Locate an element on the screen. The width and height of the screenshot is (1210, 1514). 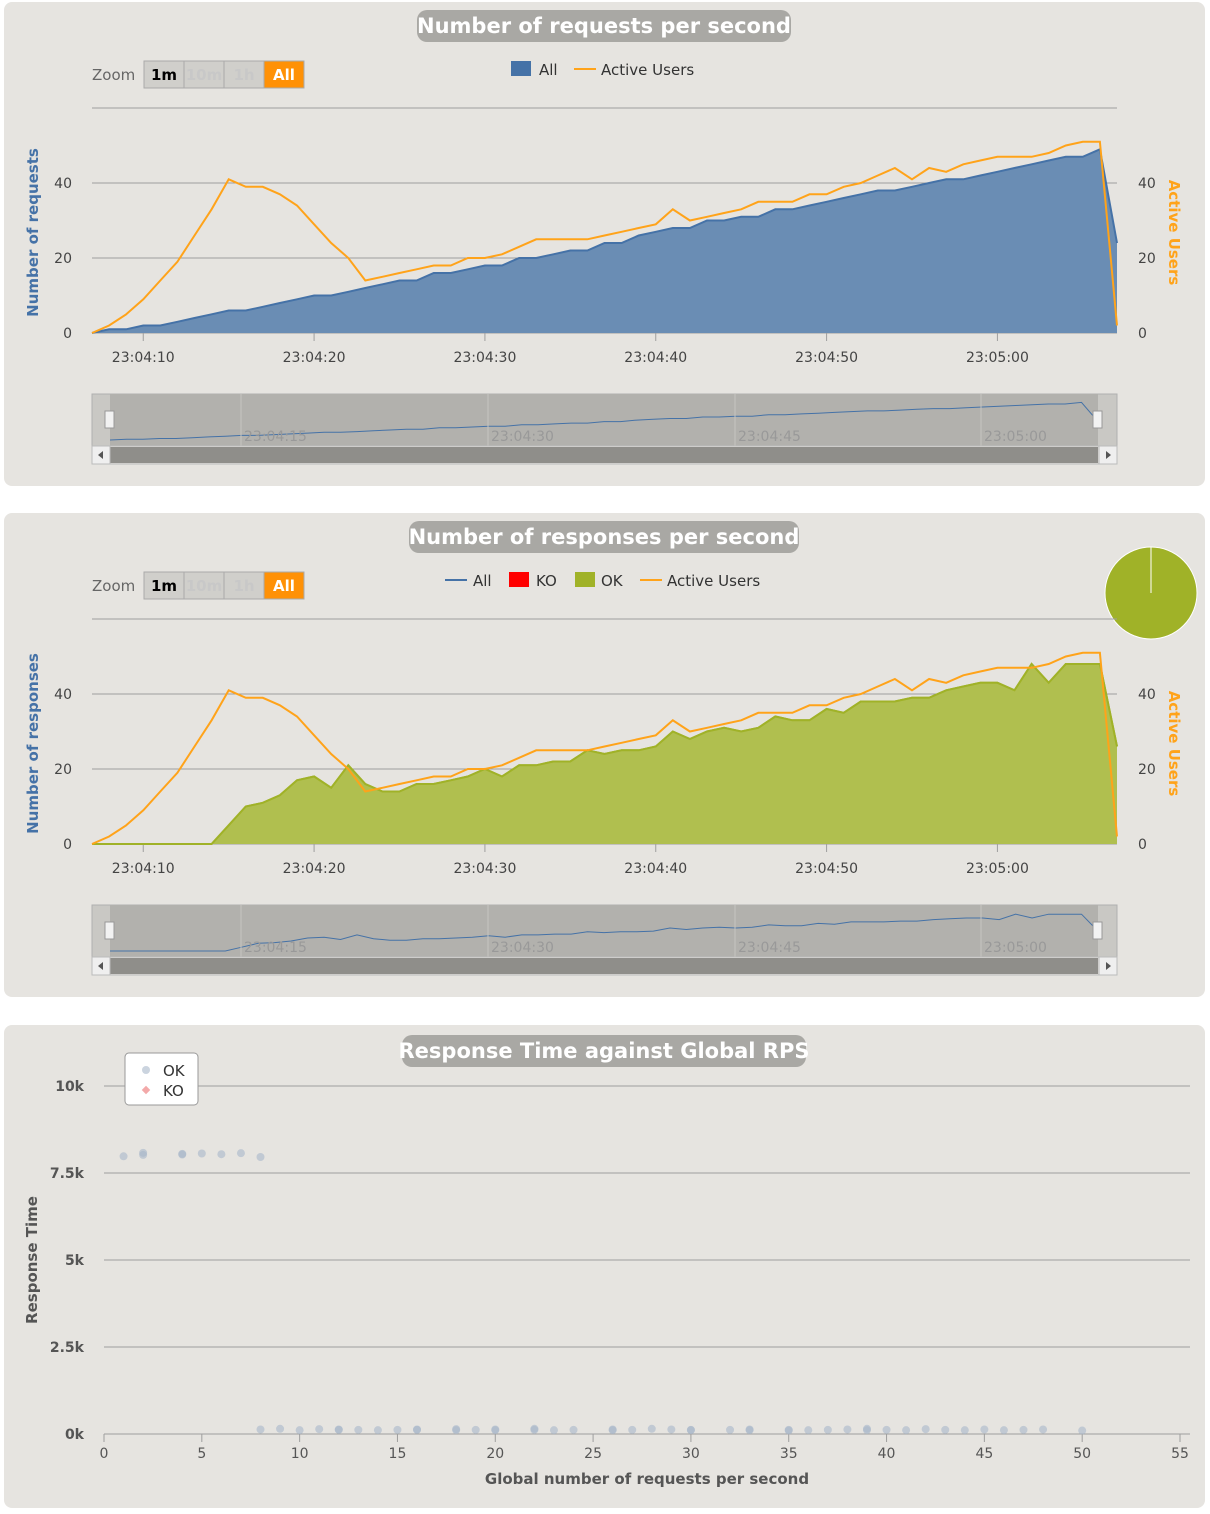
requests-title: Number of requests per second is located at coordinates (604, 26).